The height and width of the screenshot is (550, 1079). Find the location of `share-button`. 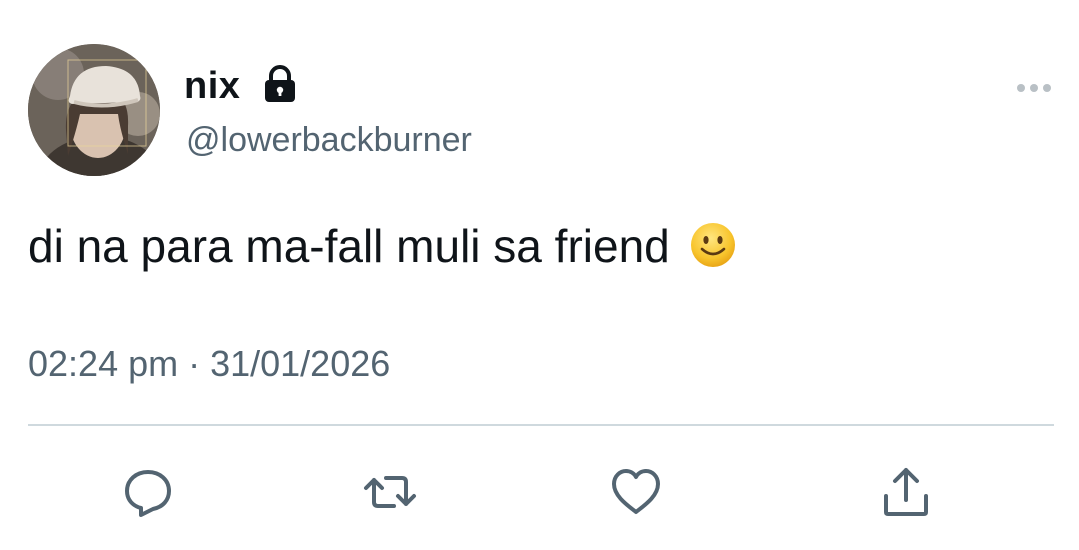

share-button is located at coordinates (906, 492).